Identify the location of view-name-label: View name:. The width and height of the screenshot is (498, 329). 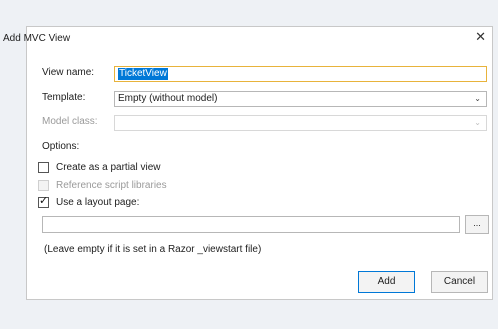
(68, 72).